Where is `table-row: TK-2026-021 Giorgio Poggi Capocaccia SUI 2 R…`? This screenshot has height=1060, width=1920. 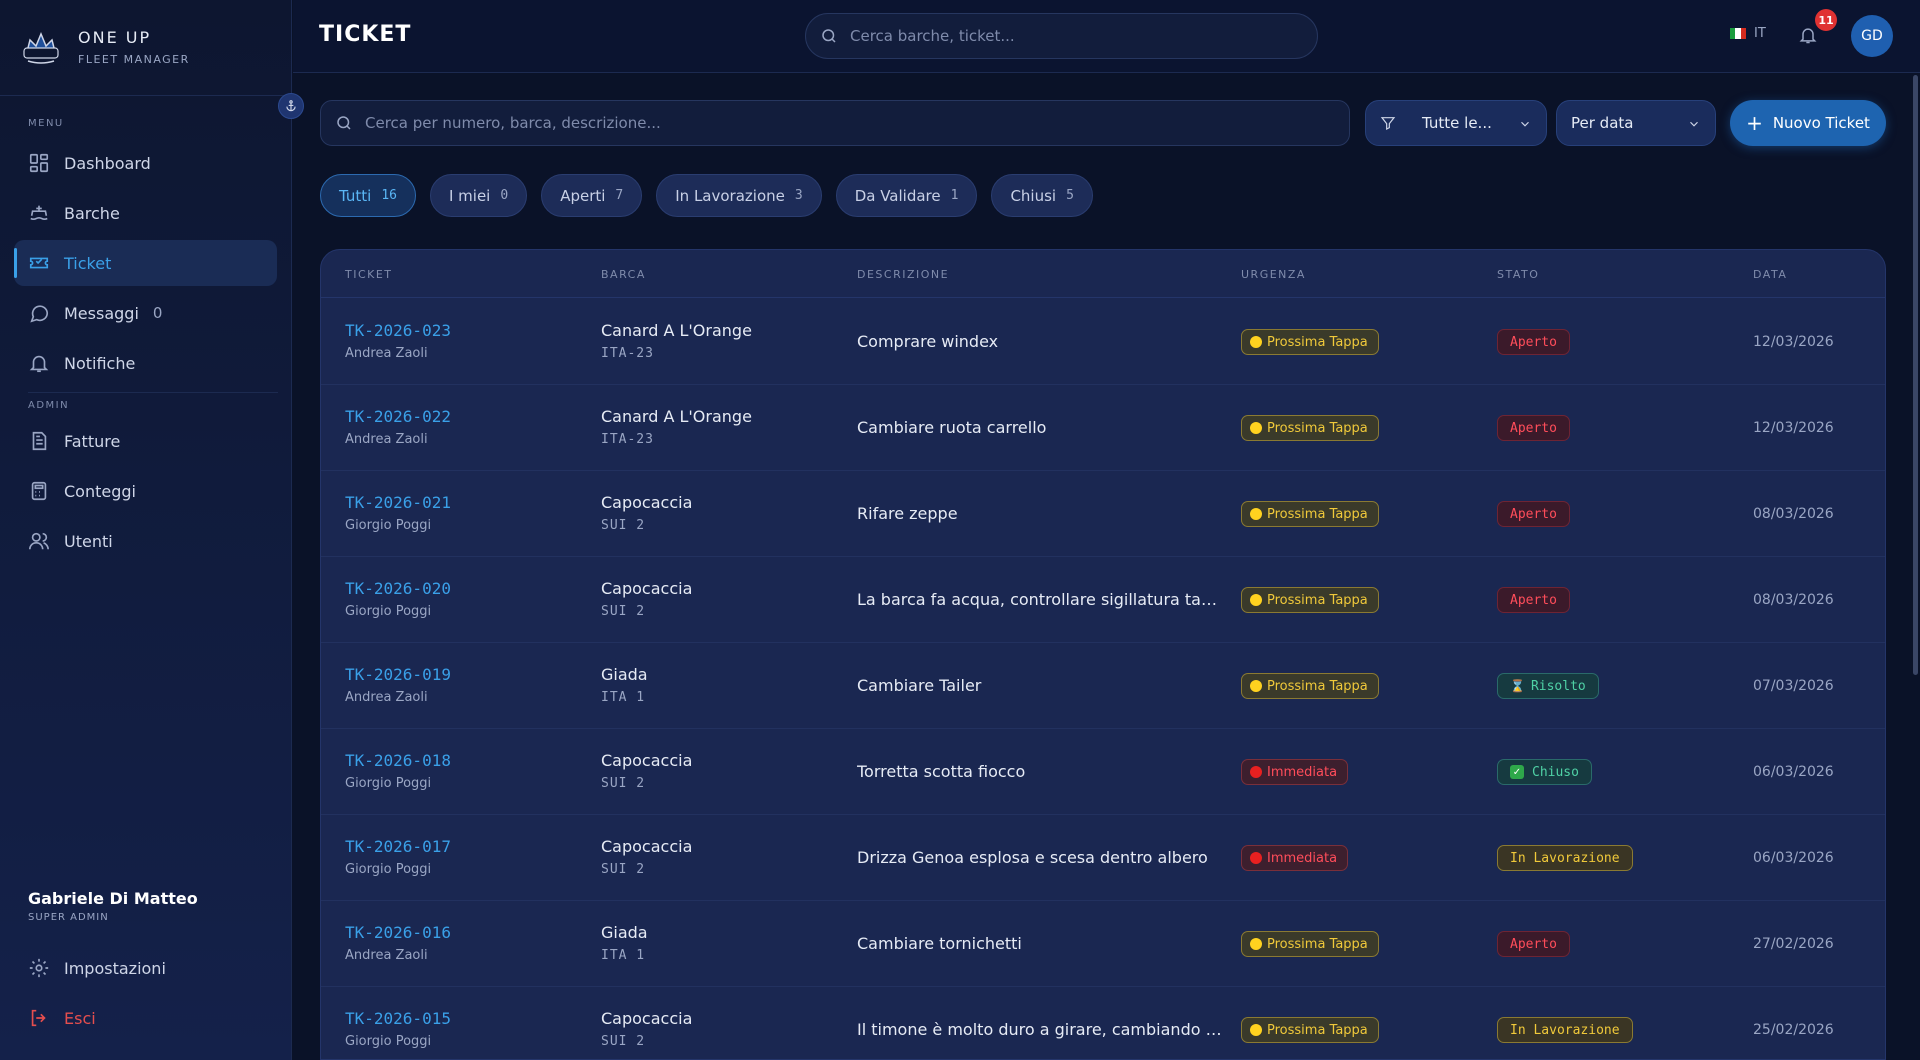 table-row: TK-2026-021 Giorgio Poggi Capocaccia SUI 2 R… is located at coordinates (1103, 514).